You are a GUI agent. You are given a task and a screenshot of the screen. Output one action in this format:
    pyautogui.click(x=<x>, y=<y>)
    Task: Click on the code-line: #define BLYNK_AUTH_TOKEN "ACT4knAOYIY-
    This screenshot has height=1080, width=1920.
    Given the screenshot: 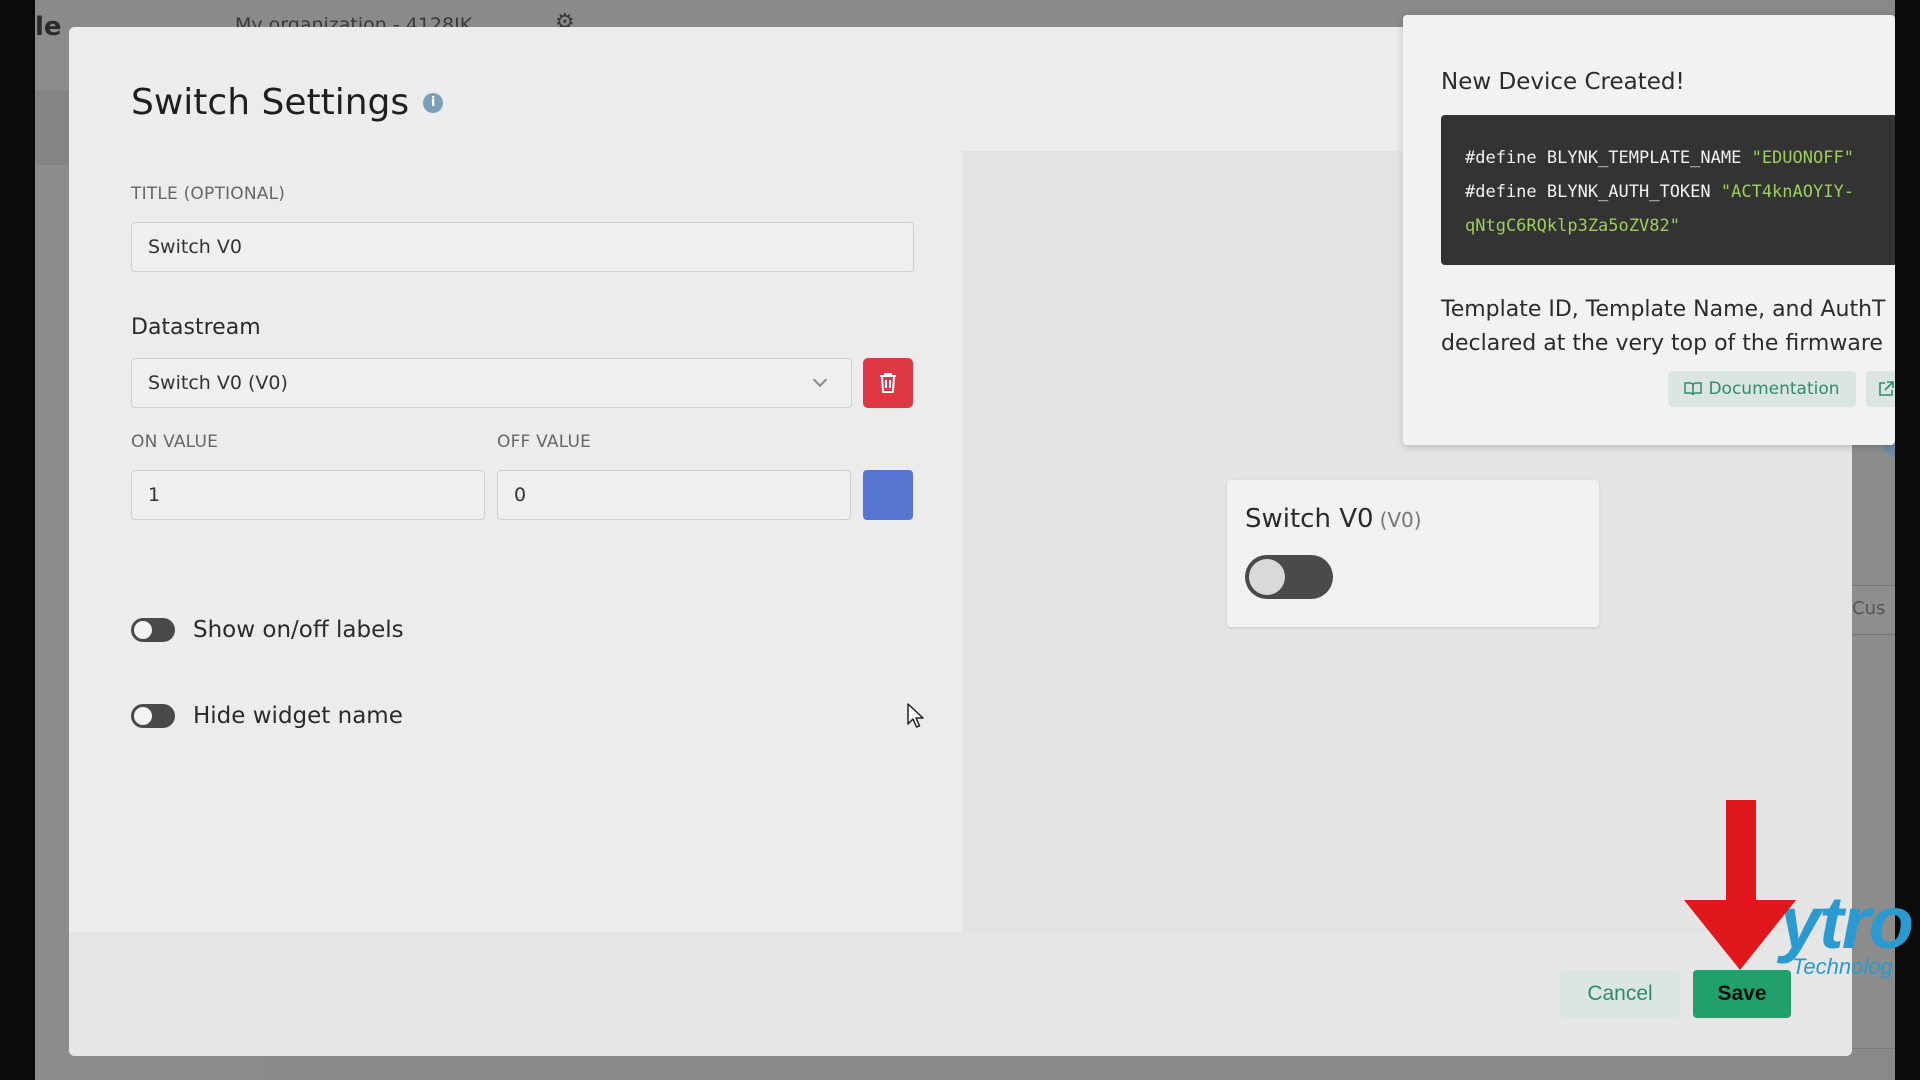 What is the action you would take?
    pyautogui.click(x=1659, y=192)
    